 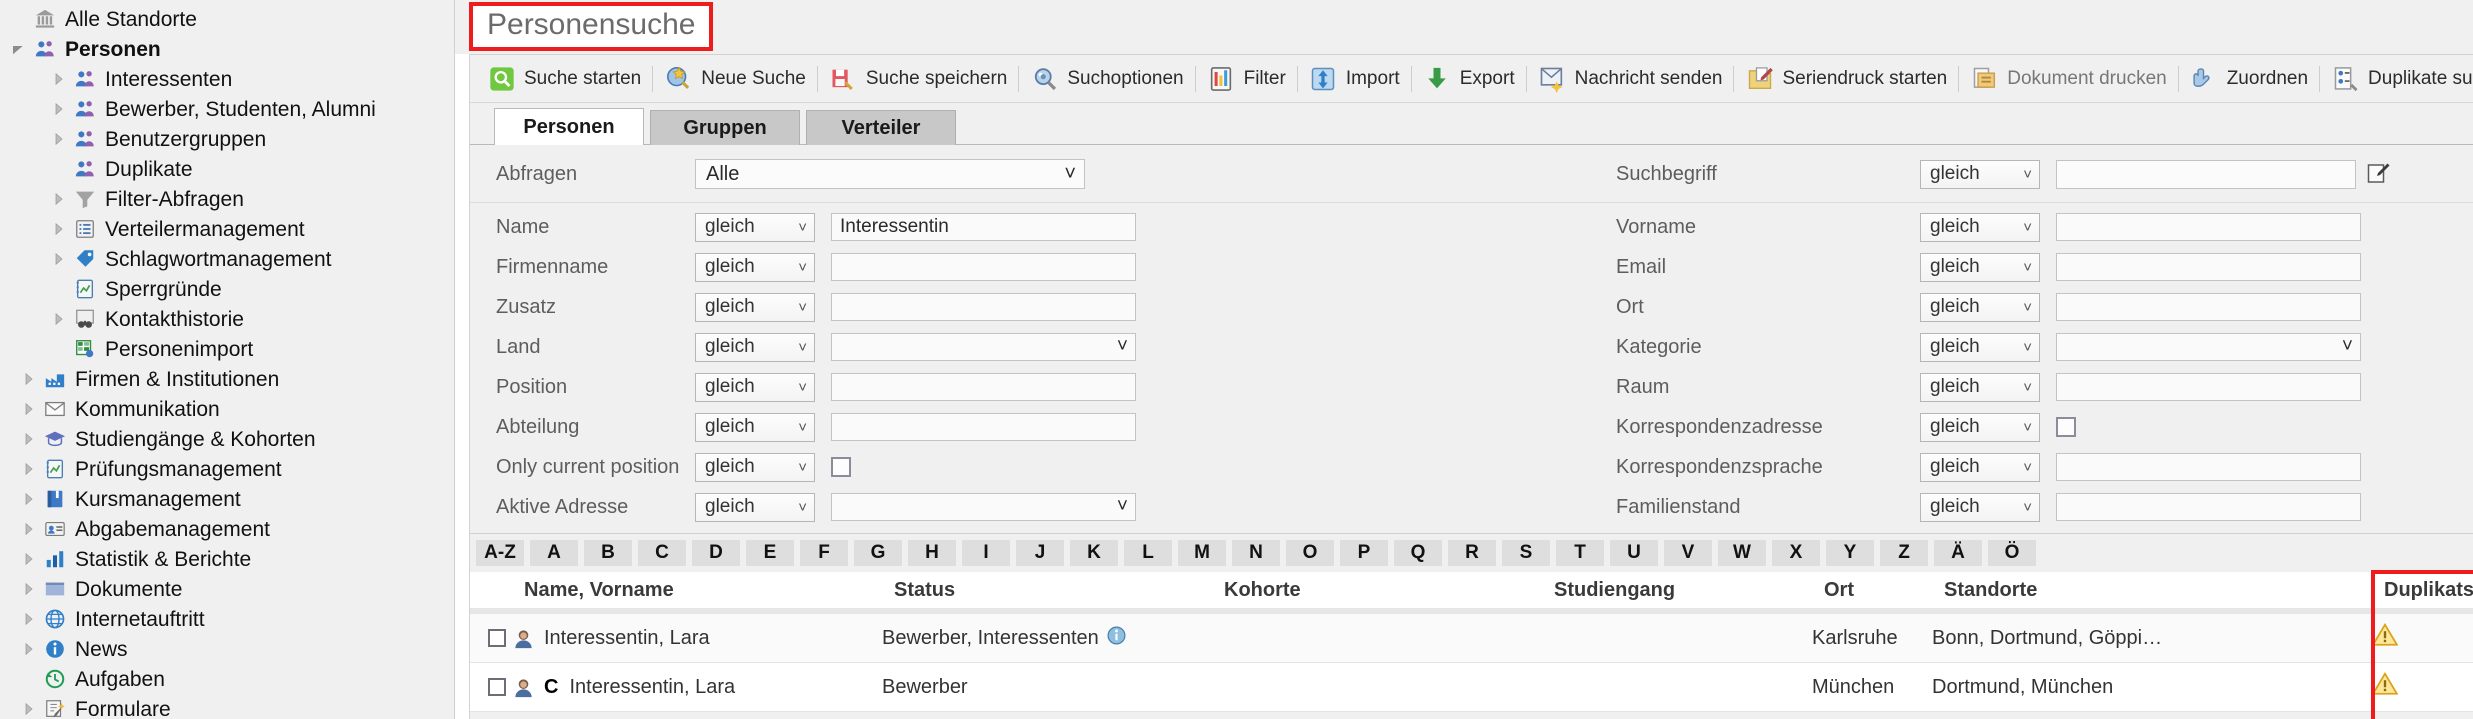 I want to click on sidebar-item-prüfungsmanagement: Prüfungsmanagement, so click(x=227, y=469).